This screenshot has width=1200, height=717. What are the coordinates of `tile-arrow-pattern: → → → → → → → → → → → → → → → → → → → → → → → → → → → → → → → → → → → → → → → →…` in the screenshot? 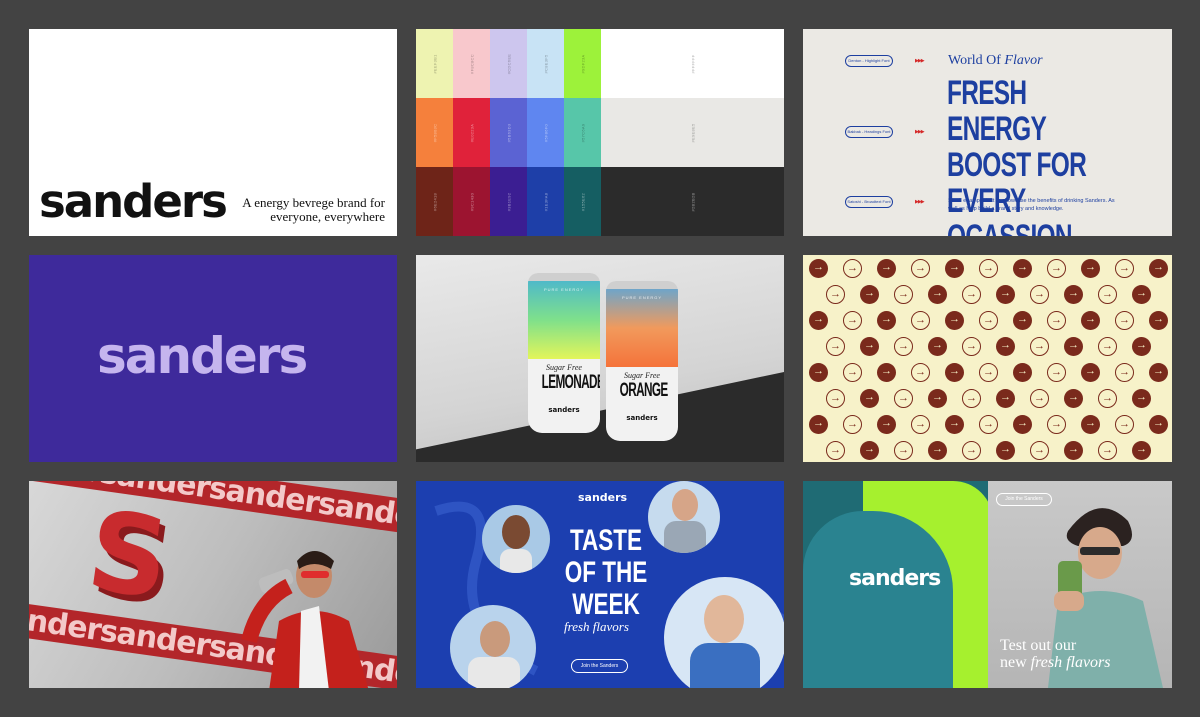 It's located at (987, 358).